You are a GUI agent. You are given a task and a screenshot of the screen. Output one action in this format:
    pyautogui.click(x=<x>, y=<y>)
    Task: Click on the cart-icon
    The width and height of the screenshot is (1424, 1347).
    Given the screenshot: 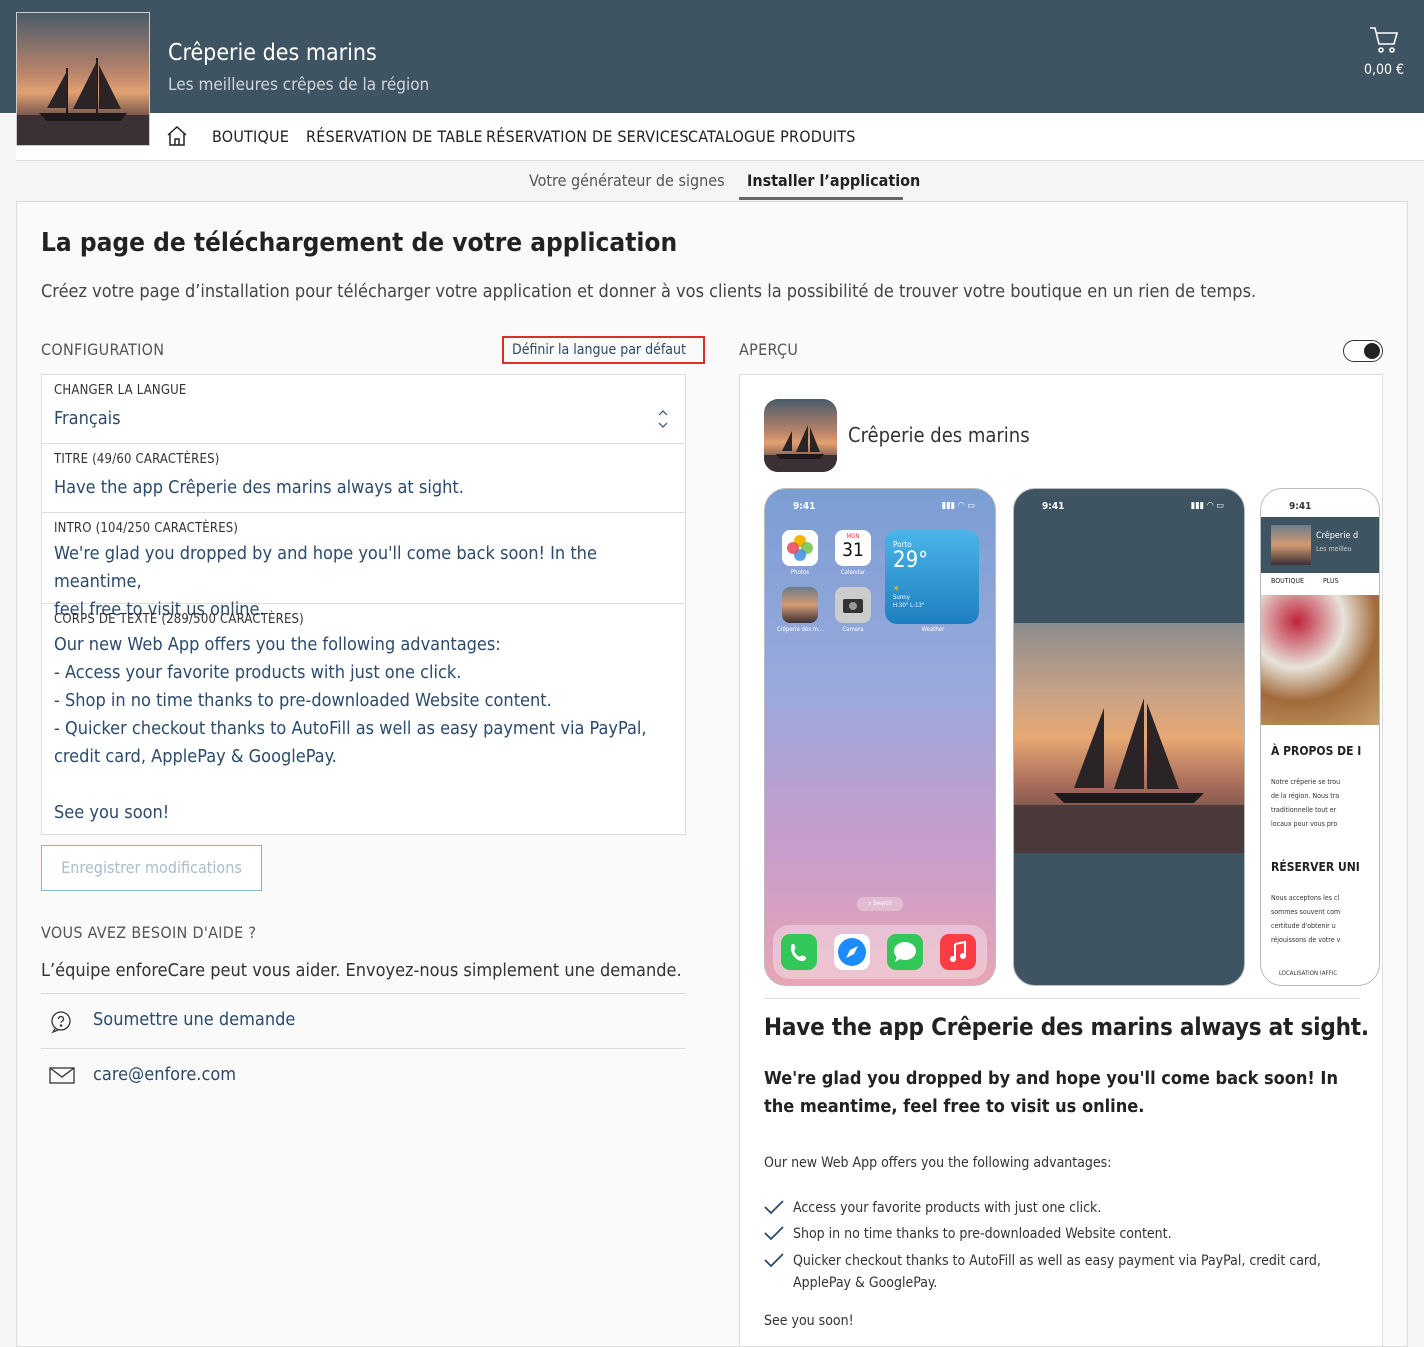 What is the action you would take?
    pyautogui.click(x=1384, y=42)
    